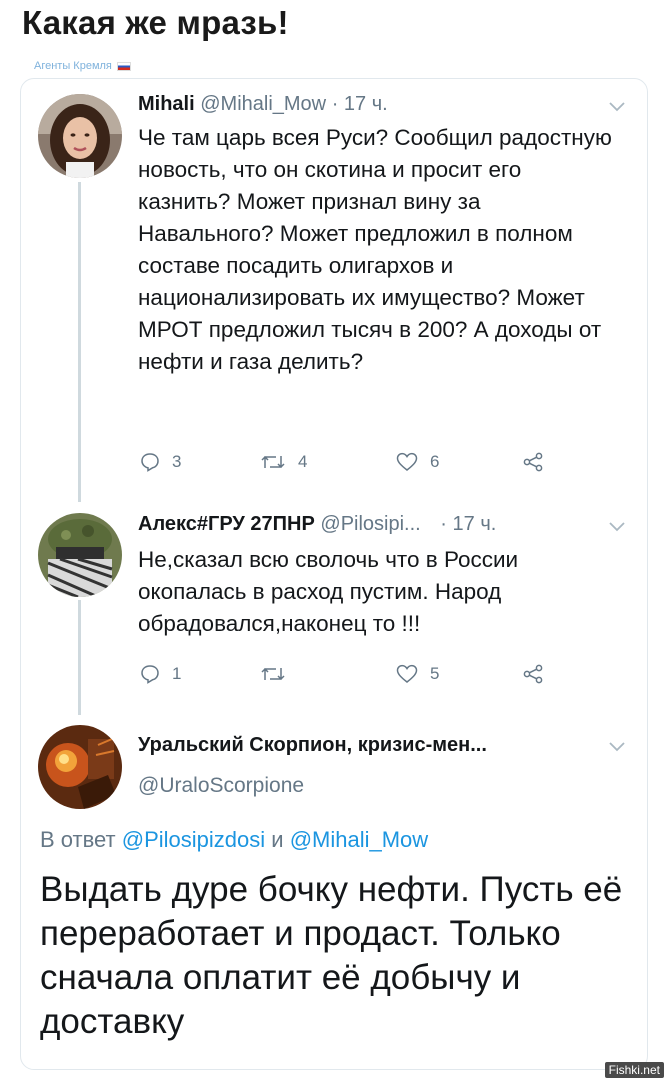 The width and height of the screenshot is (668, 1080). I want to click on author-name: Mihali, so click(166, 104).